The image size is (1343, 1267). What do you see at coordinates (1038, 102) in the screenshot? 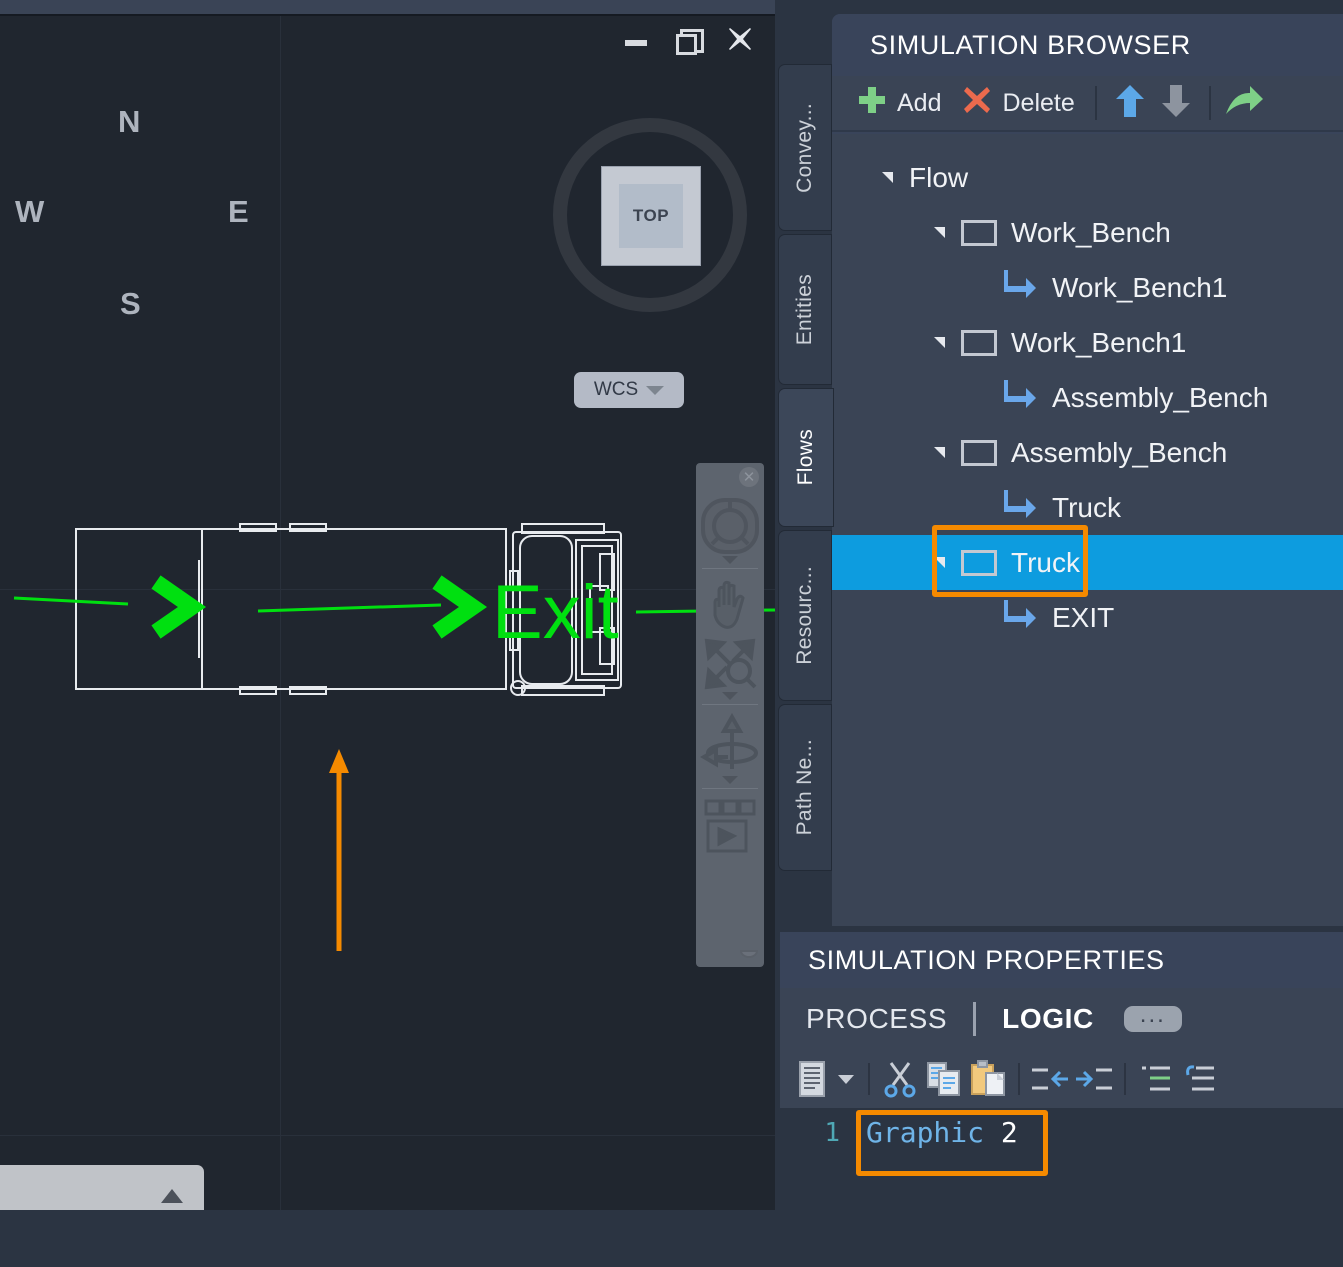
I see `delete-label: Delete` at bounding box center [1038, 102].